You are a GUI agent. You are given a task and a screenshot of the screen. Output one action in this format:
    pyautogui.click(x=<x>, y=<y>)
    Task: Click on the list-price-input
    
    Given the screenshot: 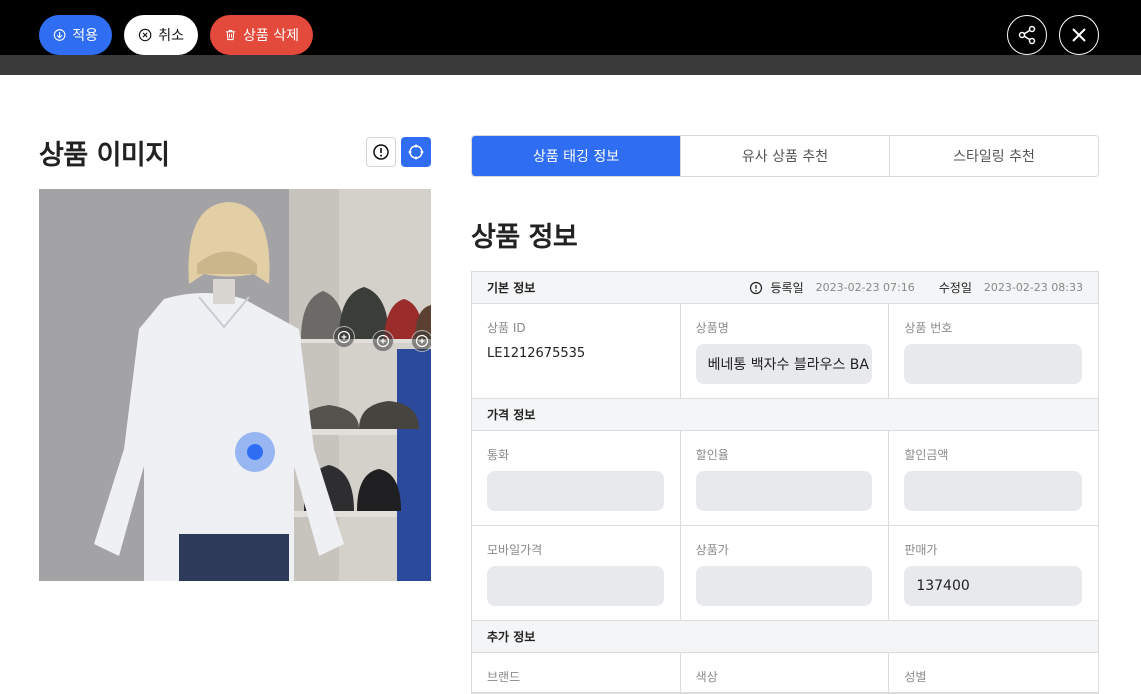 What is the action you would take?
    pyautogui.click(x=784, y=586)
    